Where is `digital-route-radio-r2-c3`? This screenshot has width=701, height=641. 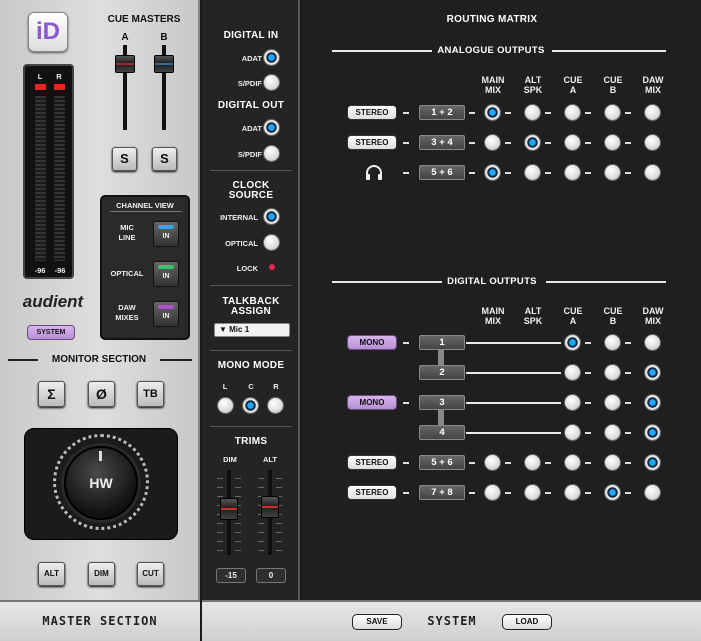
digital-route-radio-r2-c3 is located at coordinates (612, 402).